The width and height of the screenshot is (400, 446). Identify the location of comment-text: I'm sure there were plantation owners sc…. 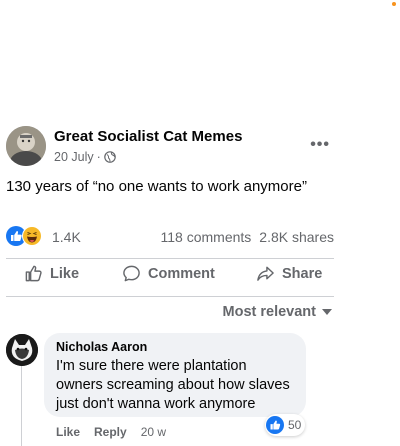
(173, 385).